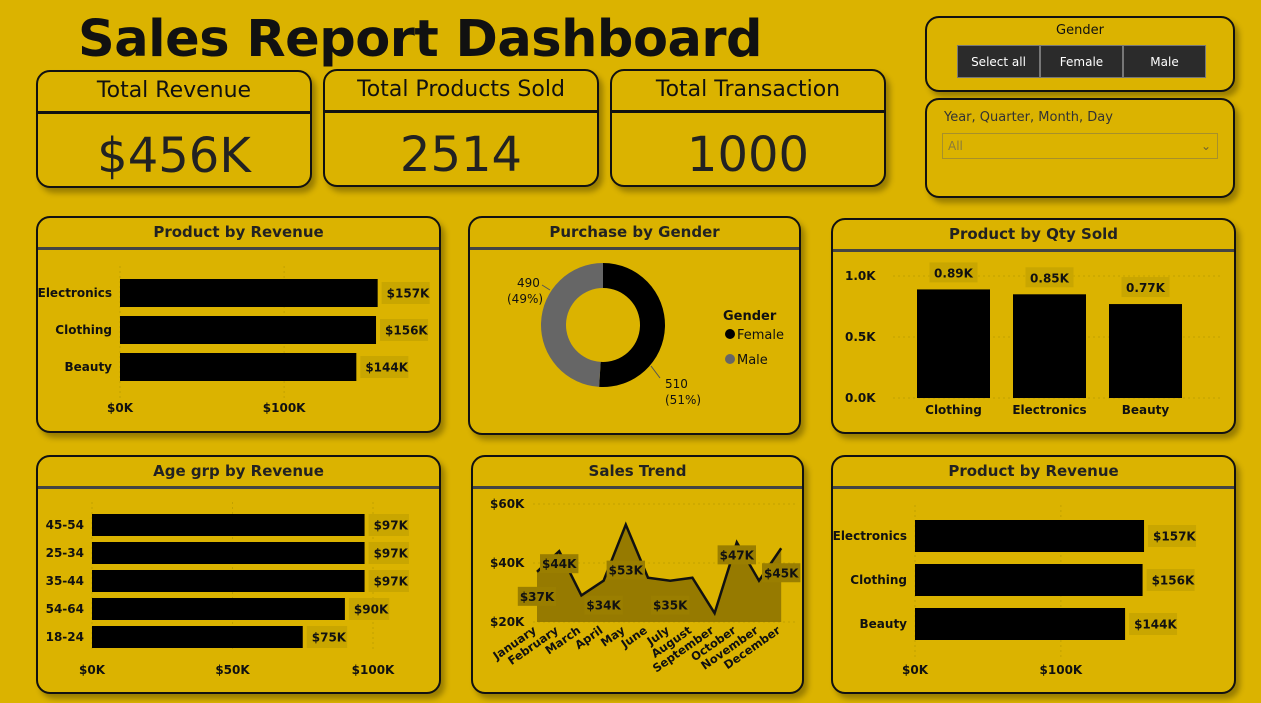  What do you see at coordinates (954, 273) in the screenshot?
I see `data-label: 0.89K` at bounding box center [954, 273].